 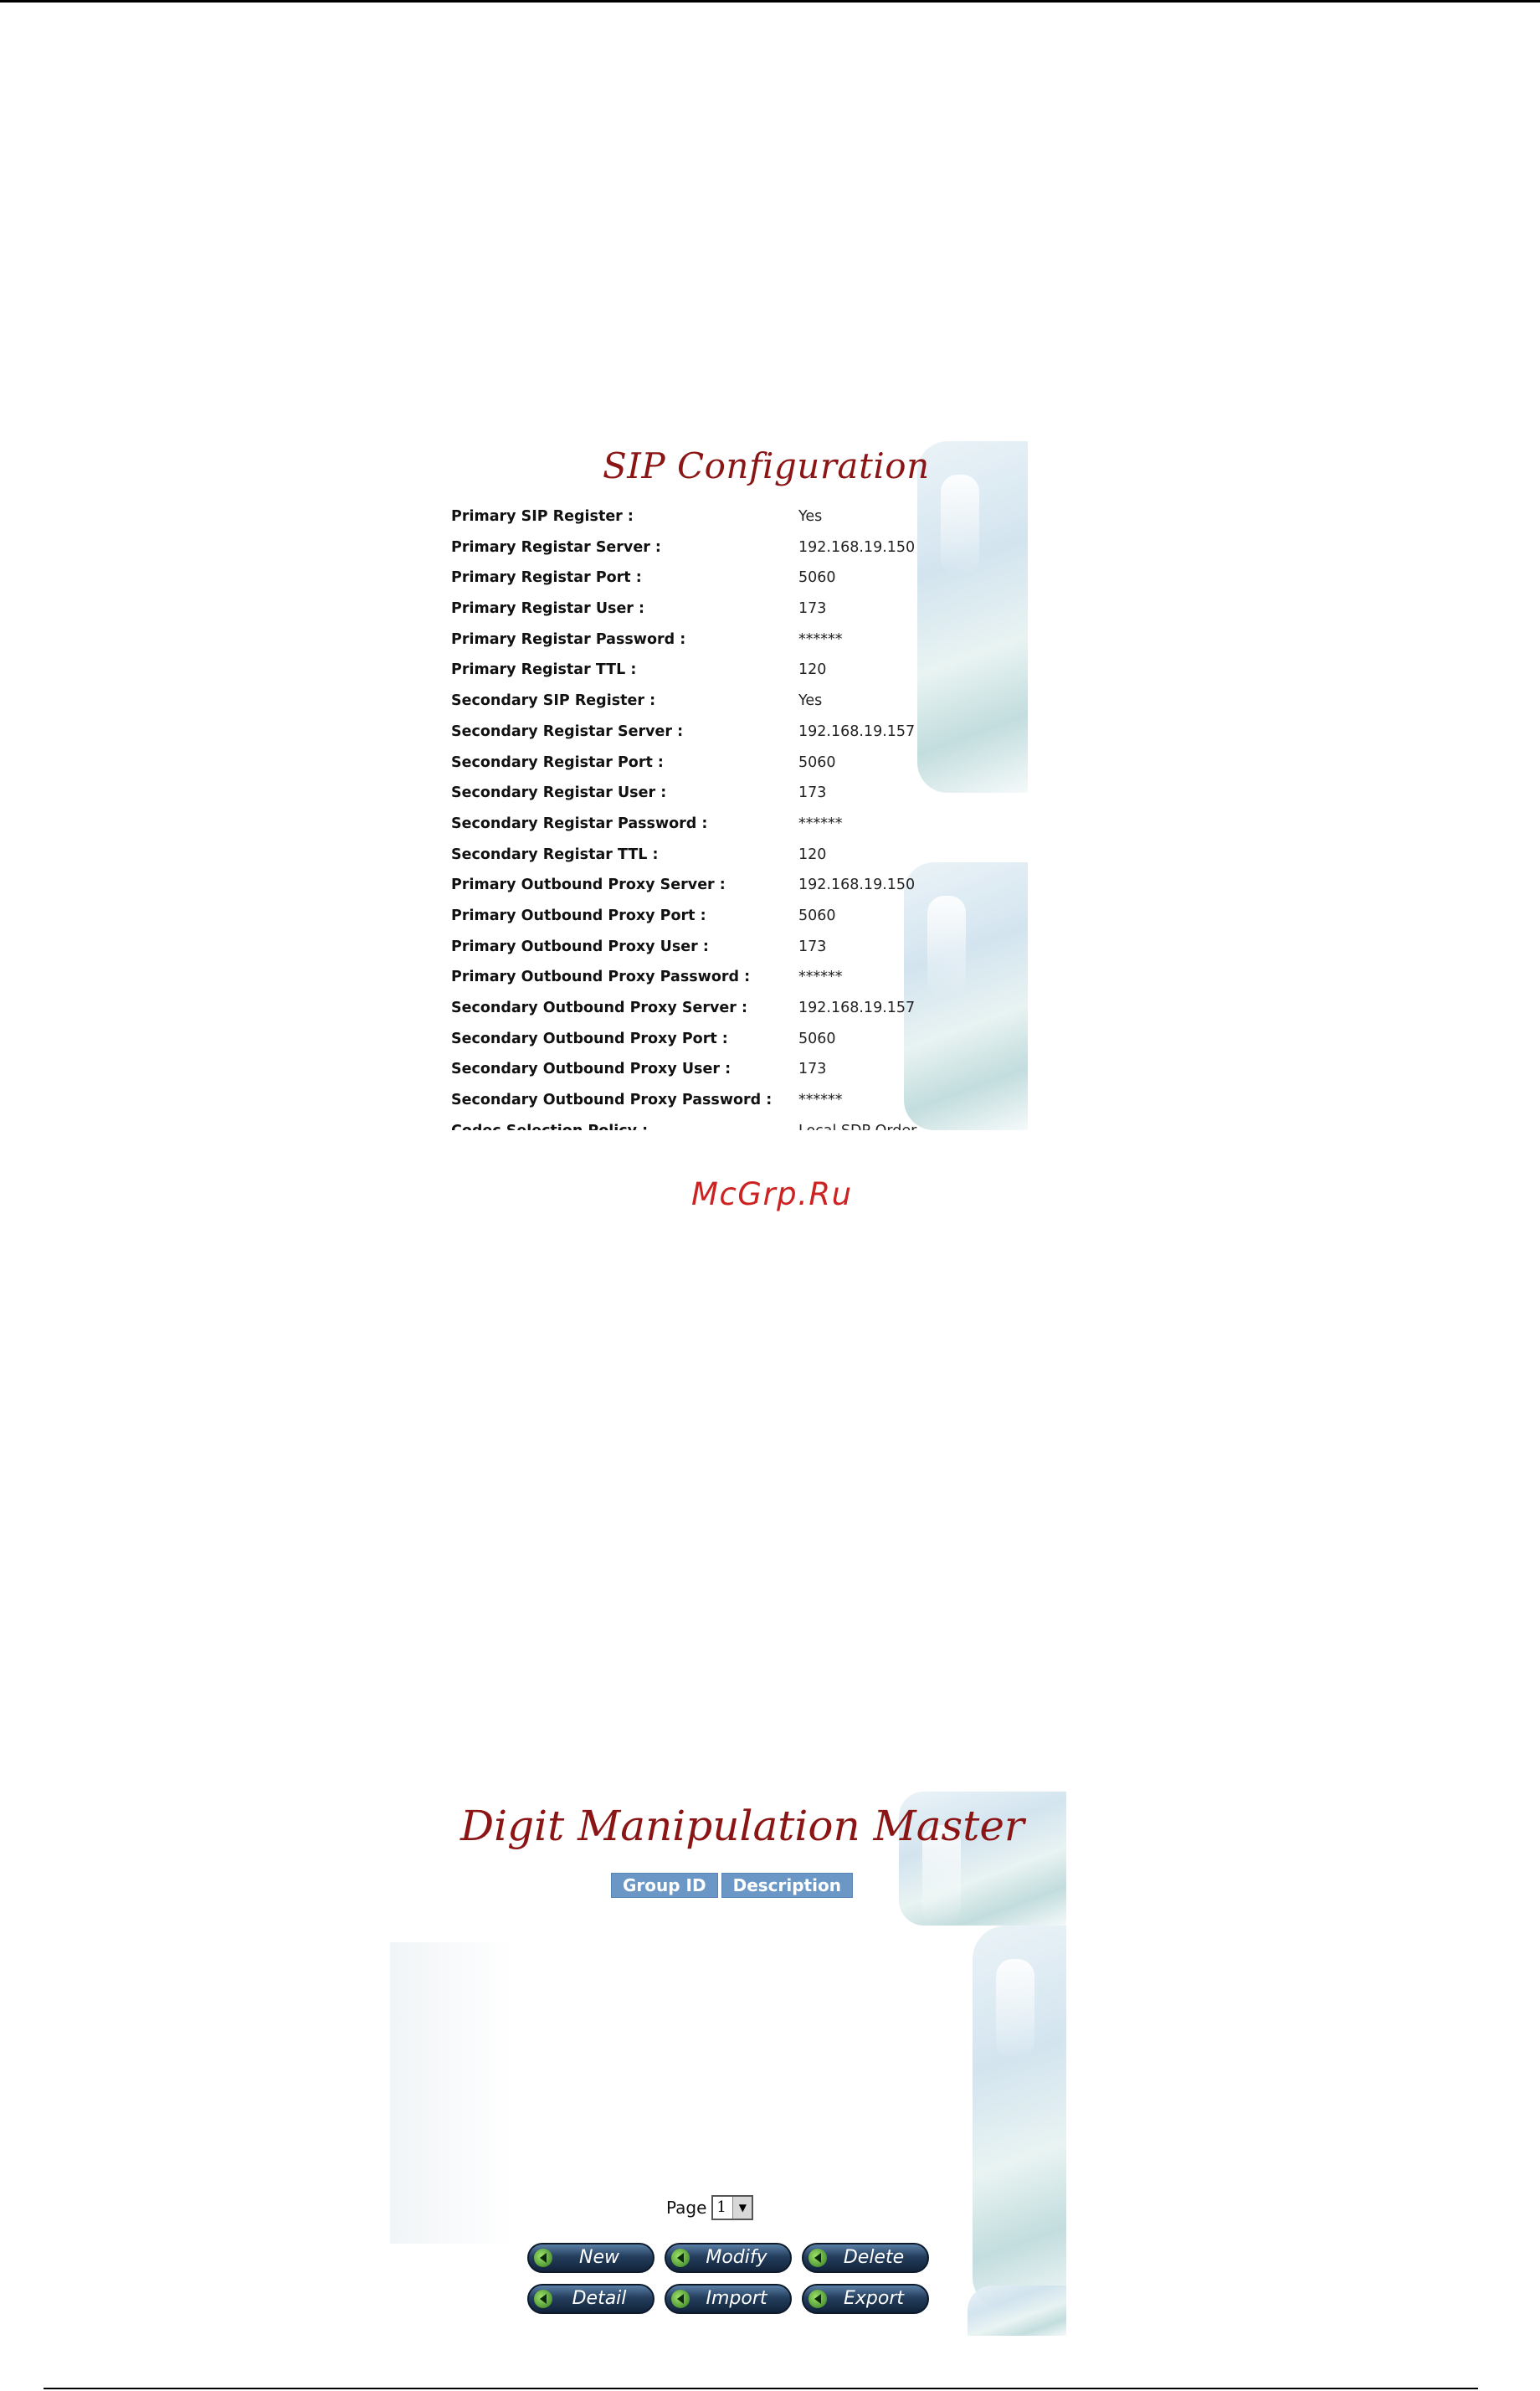 I want to click on page-select-value: 1, so click(x=721, y=2207).